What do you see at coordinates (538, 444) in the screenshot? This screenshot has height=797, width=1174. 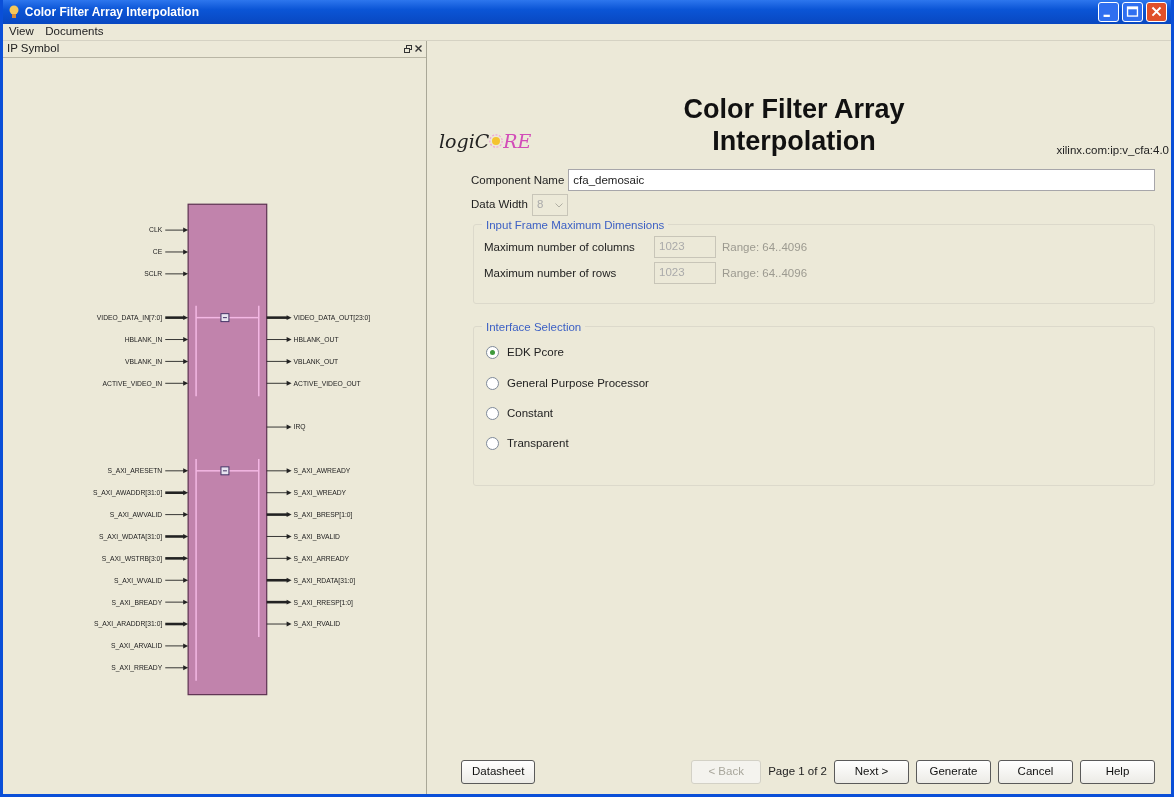 I see `radio-label: Transparent` at bounding box center [538, 444].